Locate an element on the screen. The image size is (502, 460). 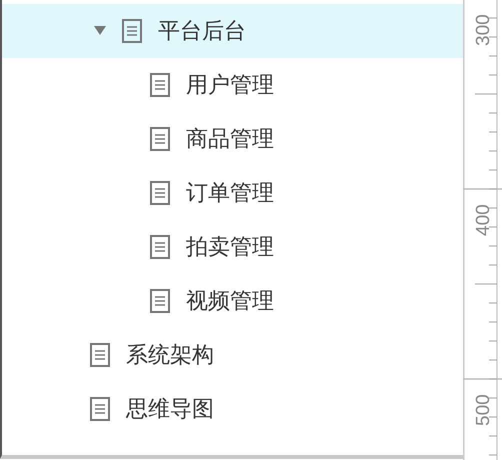
ruler-label: 400 is located at coordinates (483, 220).